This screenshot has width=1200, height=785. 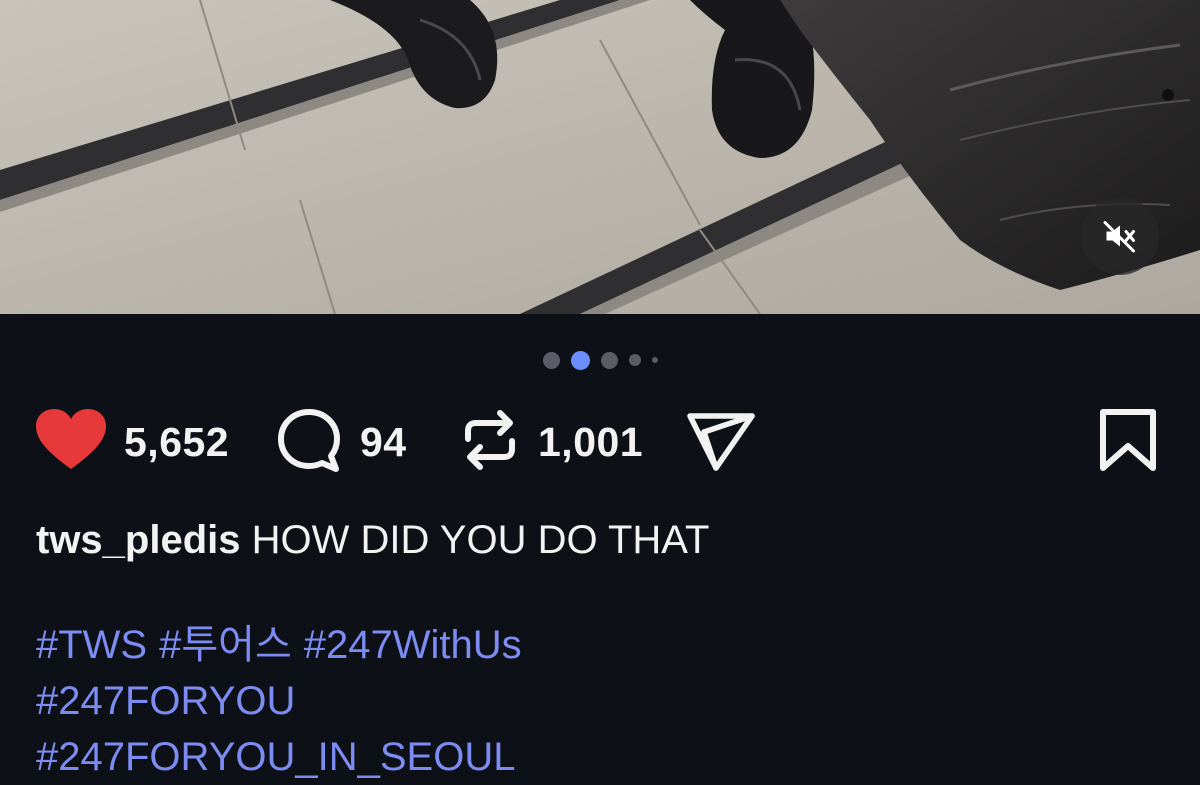 What do you see at coordinates (601, 757) in the screenshot?
I see `hashtag-line: #247FORYOU_IN_SEOUL` at bounding box center [601, 757].